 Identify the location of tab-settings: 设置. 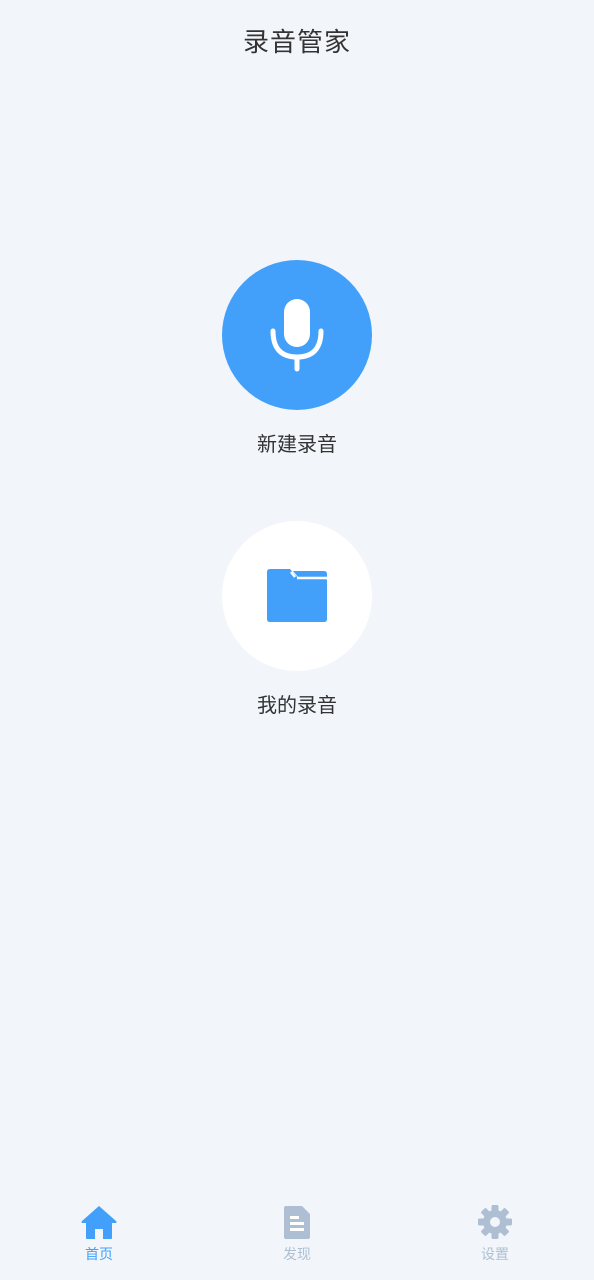
(495, 1234).